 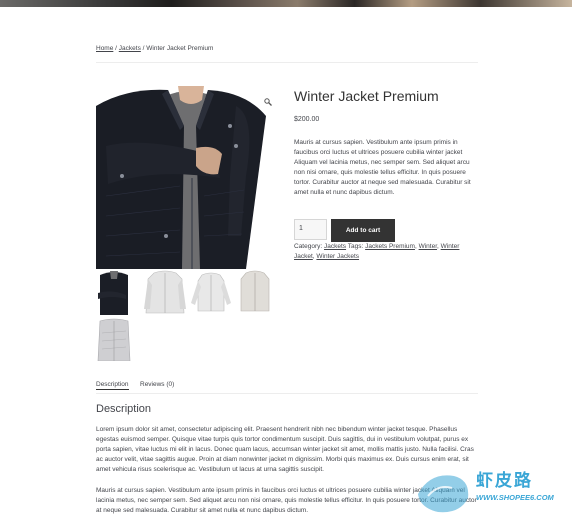 I want to click on tab-description: Description, so click(x=112, y=385).